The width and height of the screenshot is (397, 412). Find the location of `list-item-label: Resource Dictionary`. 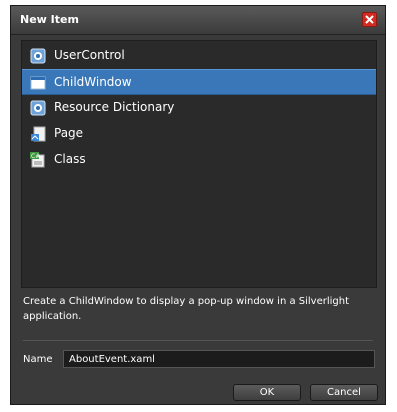

list-item-label: Resource Dictionary is located at coordinates (114, 107).